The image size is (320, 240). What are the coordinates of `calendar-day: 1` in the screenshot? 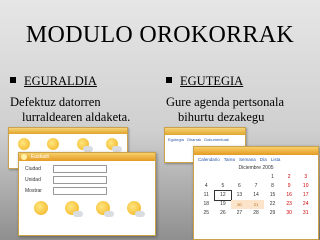 It's located at (272, 177).